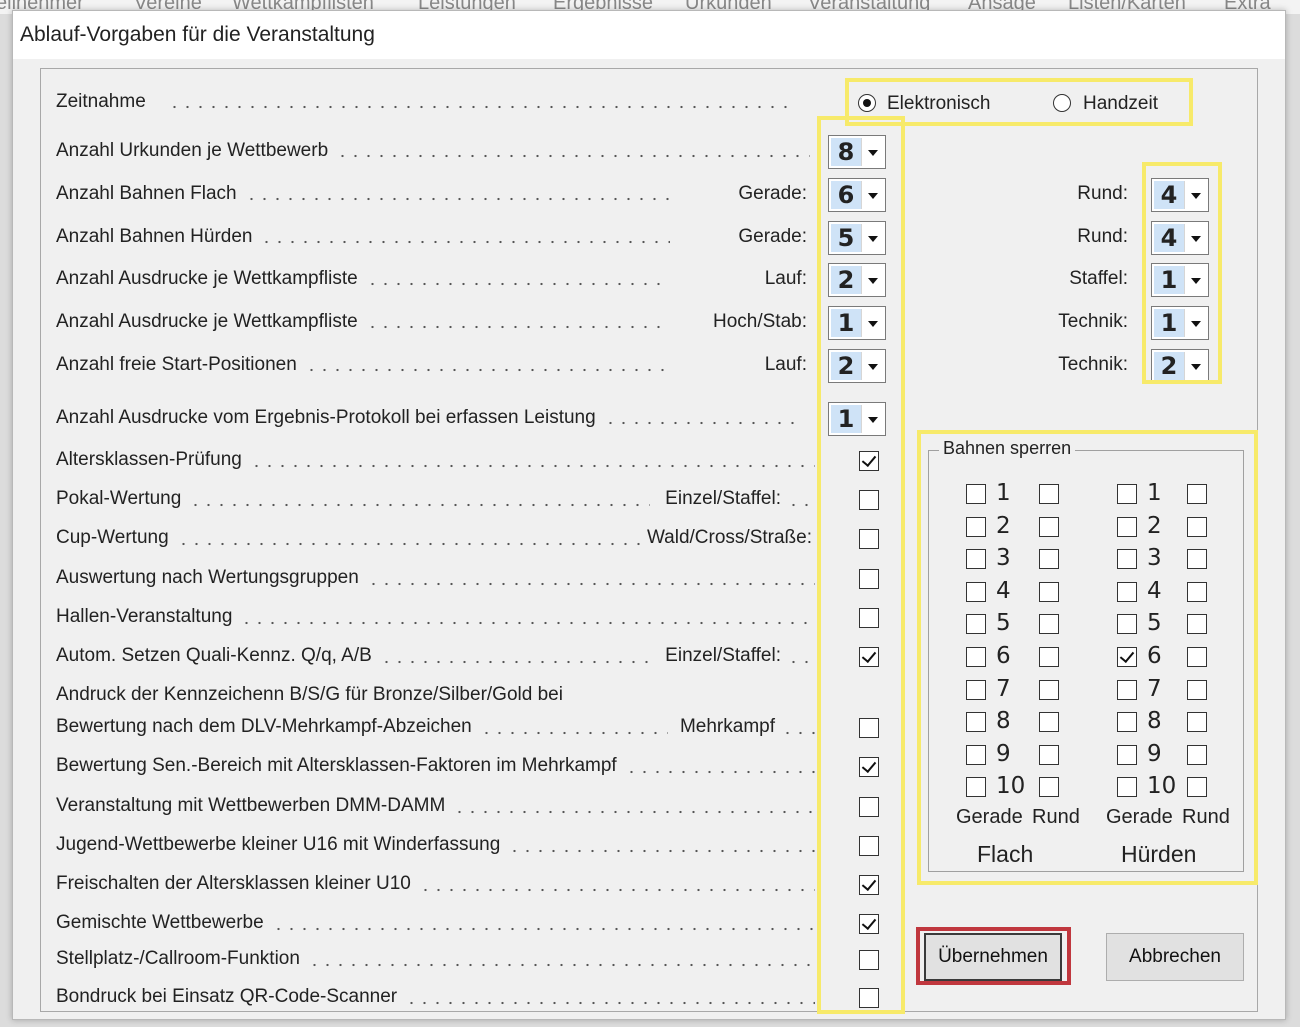 This screenshot has width=1300, height=1027. I want to click on uebernehmen-button: Übernehmen, so click(993, 957).